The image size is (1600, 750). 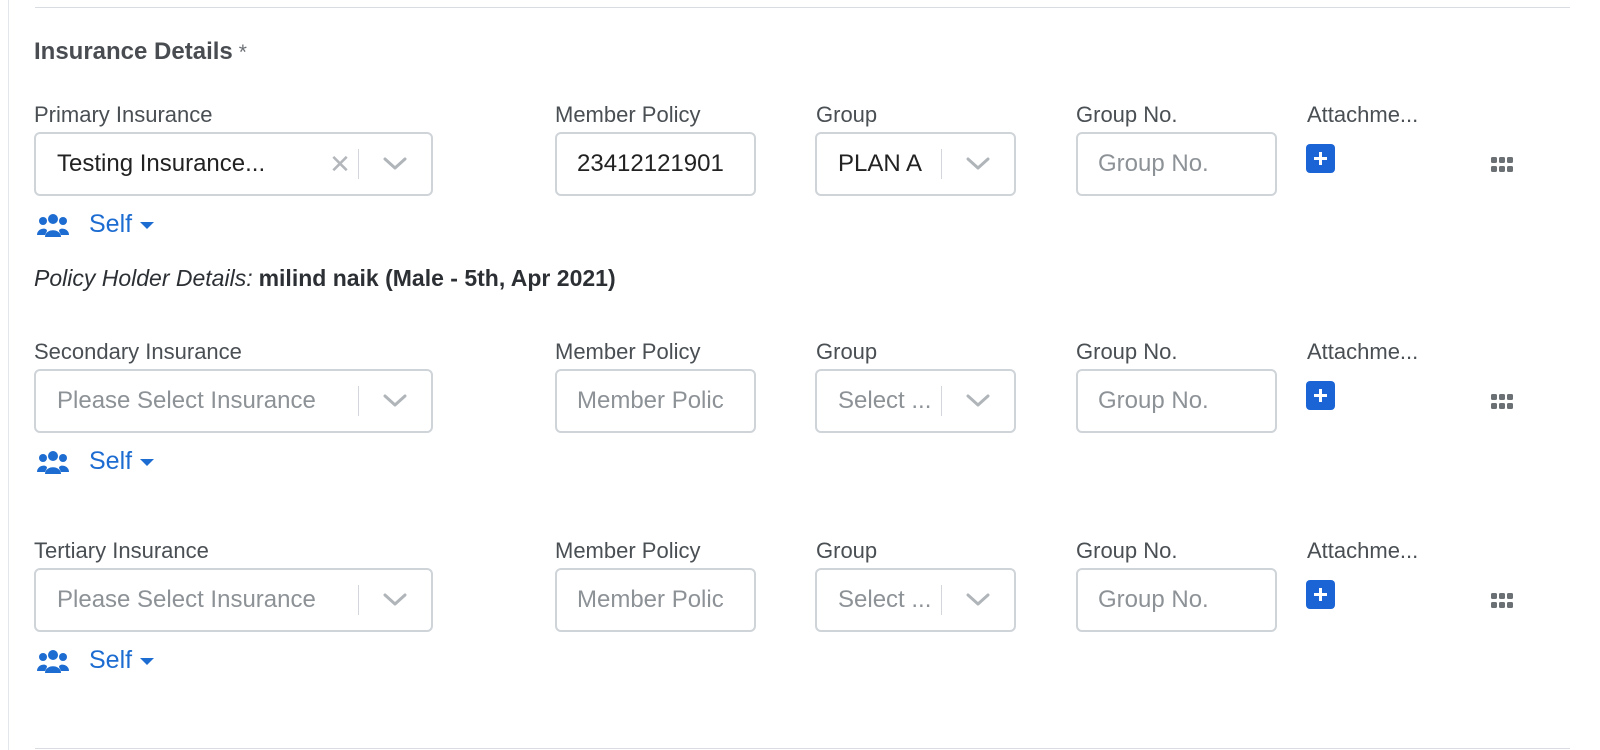 What do you see at coordinates (802, 7) in the screenshot?
I see `top-divider` at bounding box center [802, 7].